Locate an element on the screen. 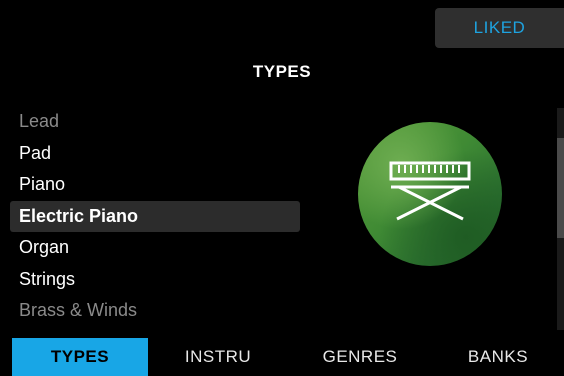 Image resolution: width=564 pixels, height=376 pixels. bottom-tab-bar: TYPES INSTRU GENRES BANKS is located at coordinates (282, 357).